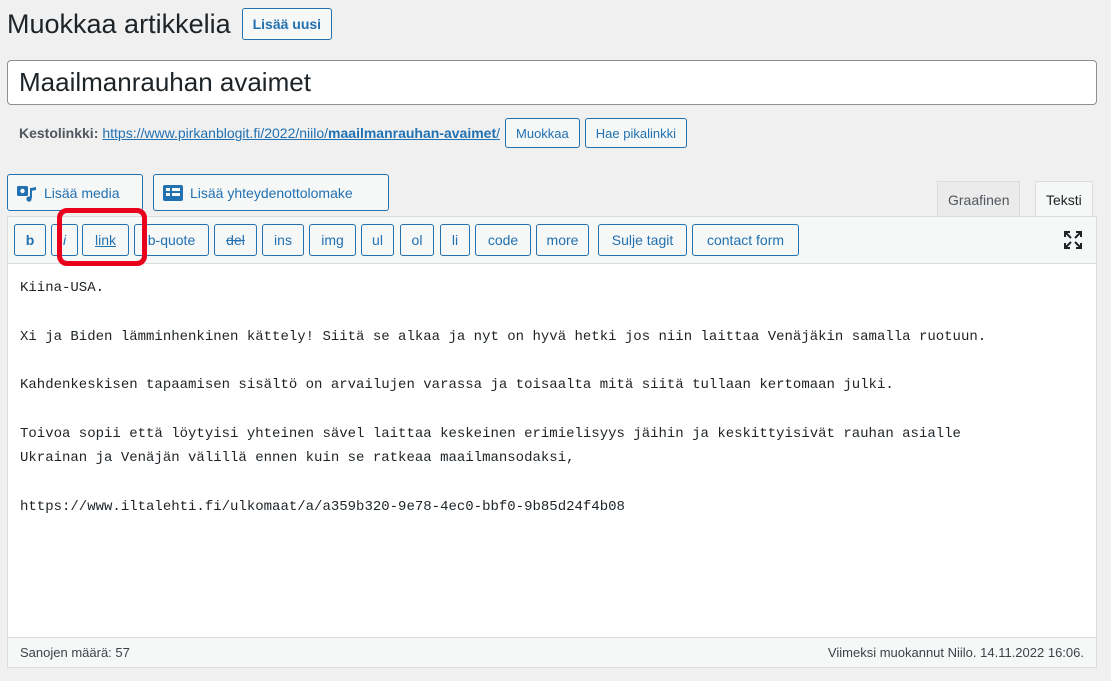  I want to click on add-media-button: Lisää media, so click(75, 192).